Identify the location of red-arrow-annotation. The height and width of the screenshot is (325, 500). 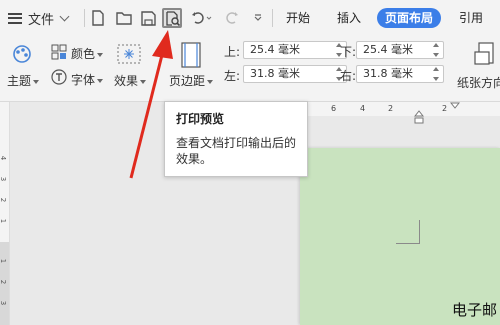
(151, 104).